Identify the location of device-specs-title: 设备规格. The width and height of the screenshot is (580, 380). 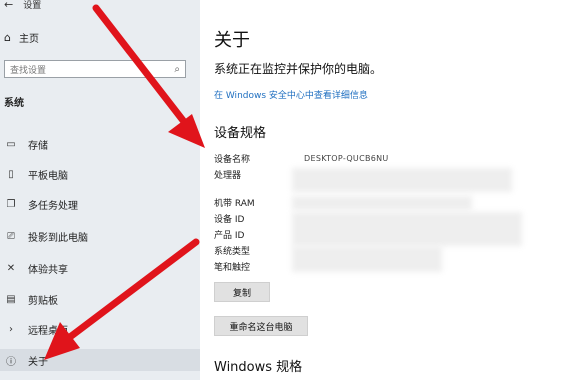
(240, 133).